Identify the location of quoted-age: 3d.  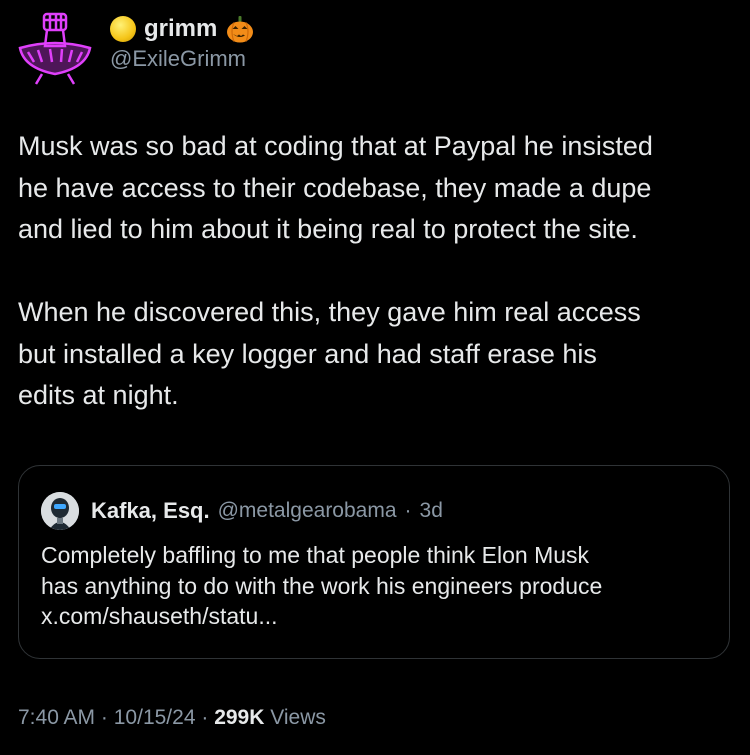
(431, 511).